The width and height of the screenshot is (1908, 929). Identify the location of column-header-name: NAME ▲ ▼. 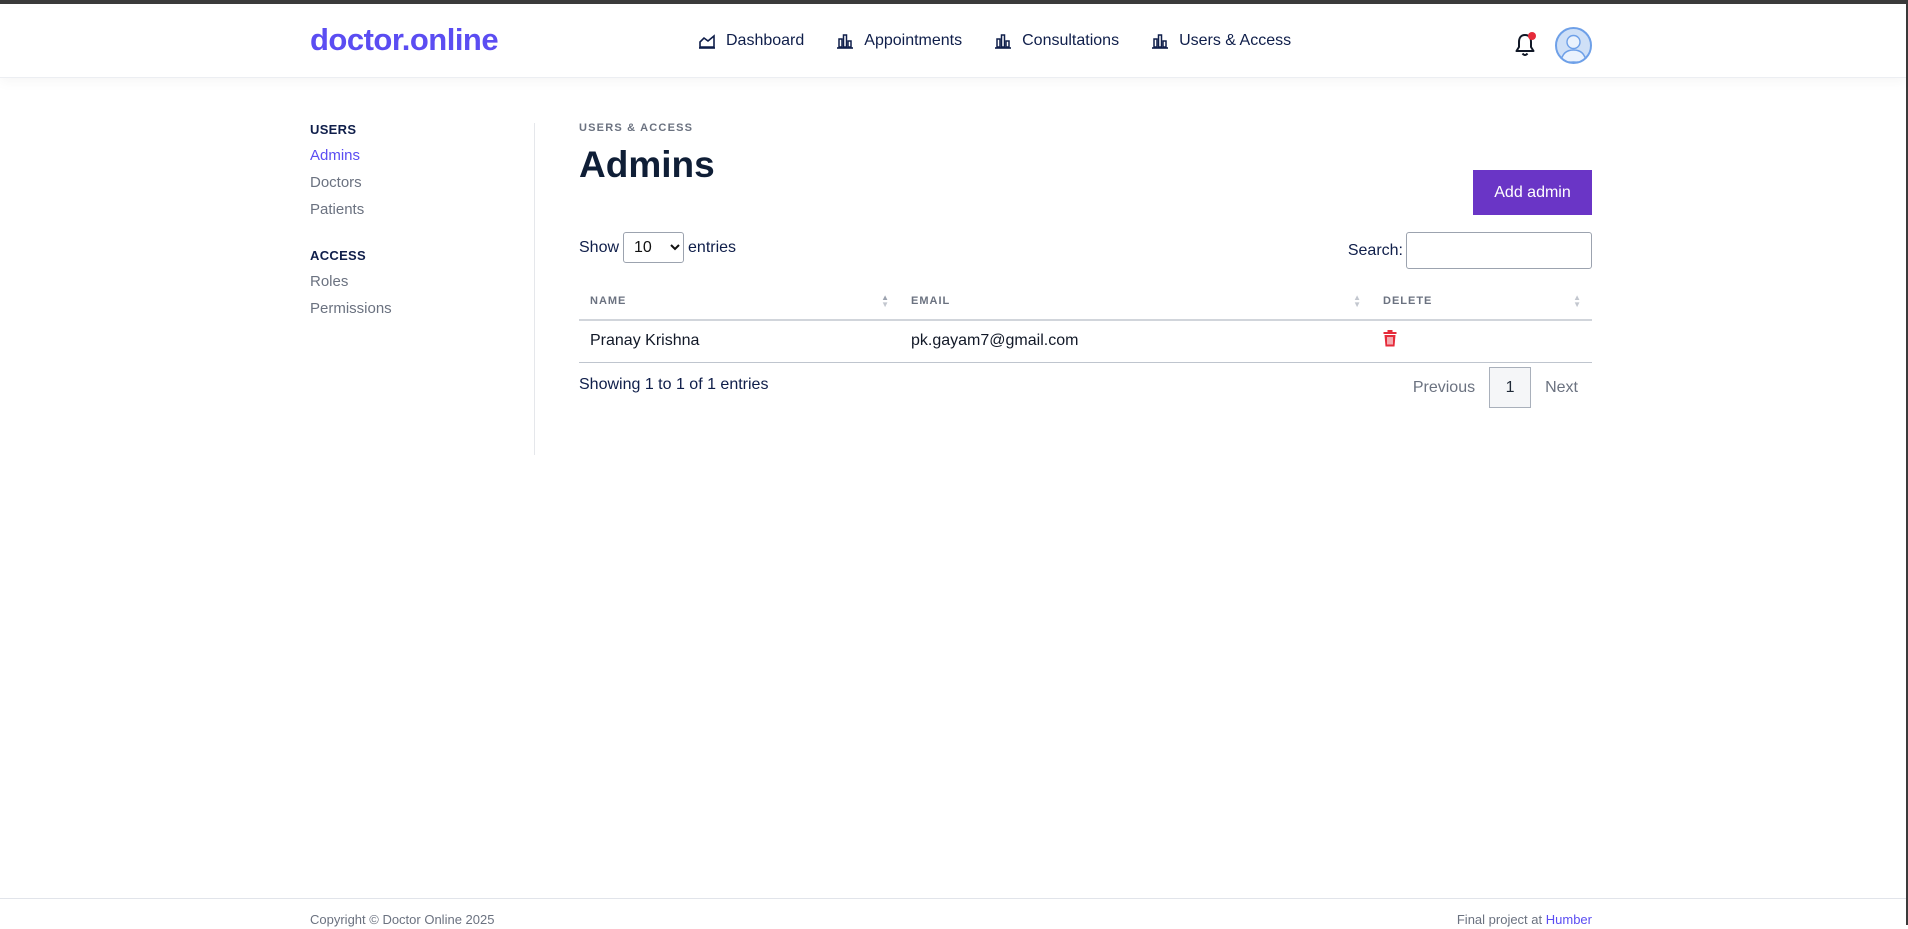
(739, 301).